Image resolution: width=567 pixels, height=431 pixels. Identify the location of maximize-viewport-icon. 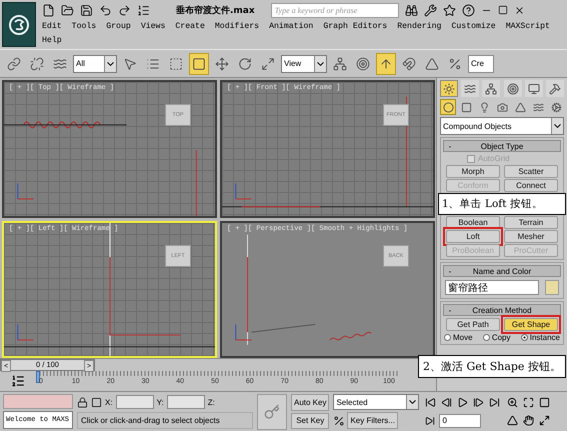
(544, 421).